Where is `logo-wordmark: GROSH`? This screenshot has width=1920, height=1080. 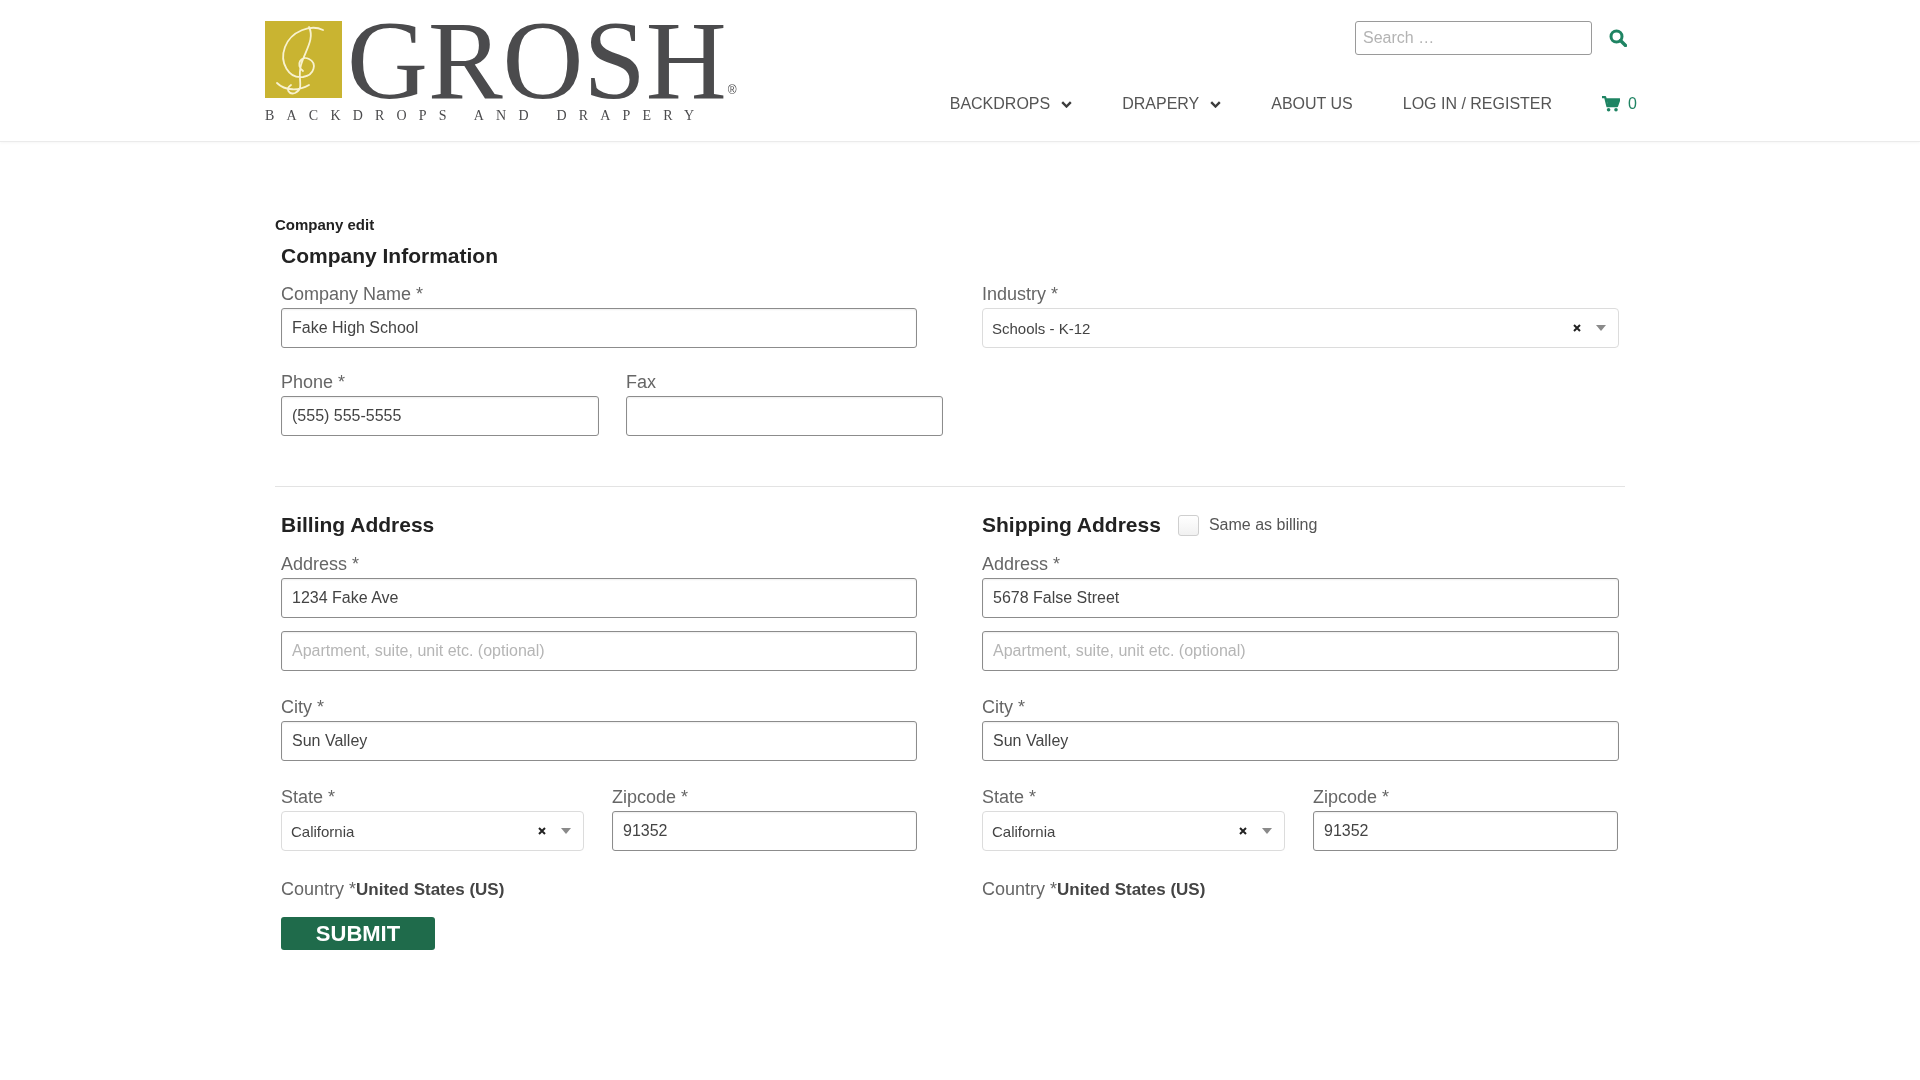 logo-wordmark: GROSH is located at coordinates (537, 60).